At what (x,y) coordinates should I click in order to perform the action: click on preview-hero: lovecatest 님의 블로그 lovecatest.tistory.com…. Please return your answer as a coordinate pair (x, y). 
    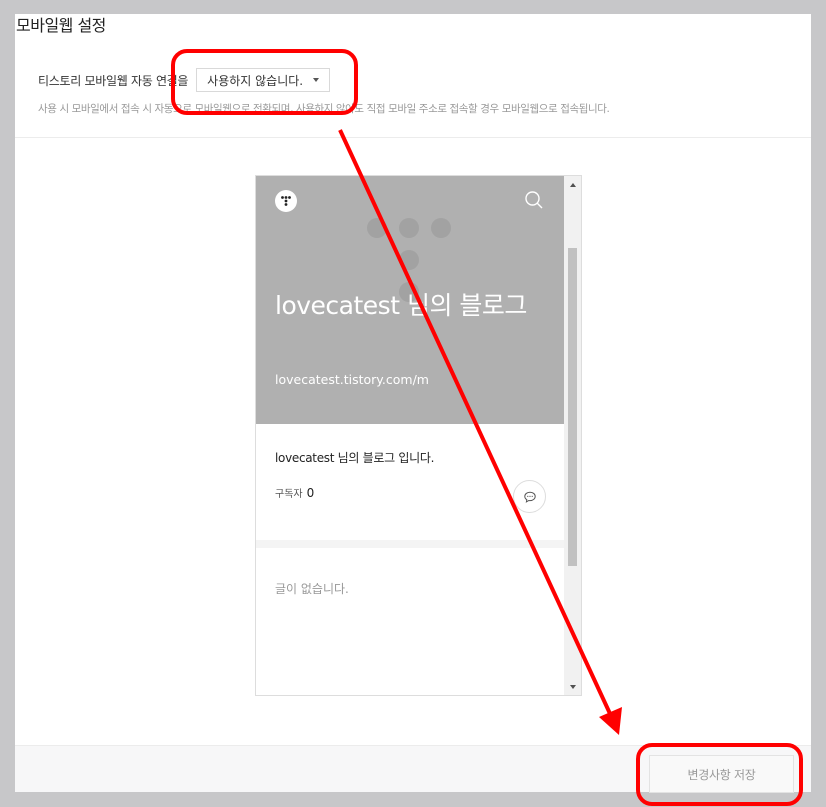
    Looking at the image, I should click on (410, 300).